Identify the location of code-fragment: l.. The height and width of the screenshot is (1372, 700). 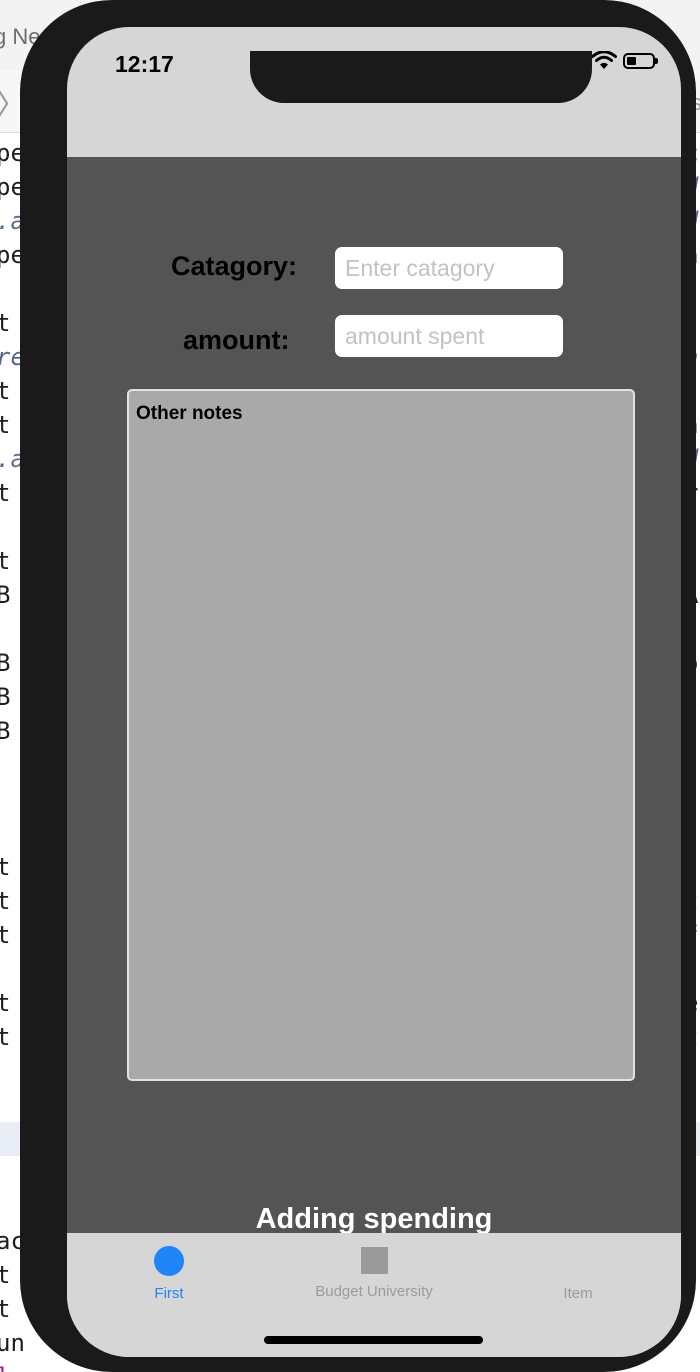
(12, 1367).